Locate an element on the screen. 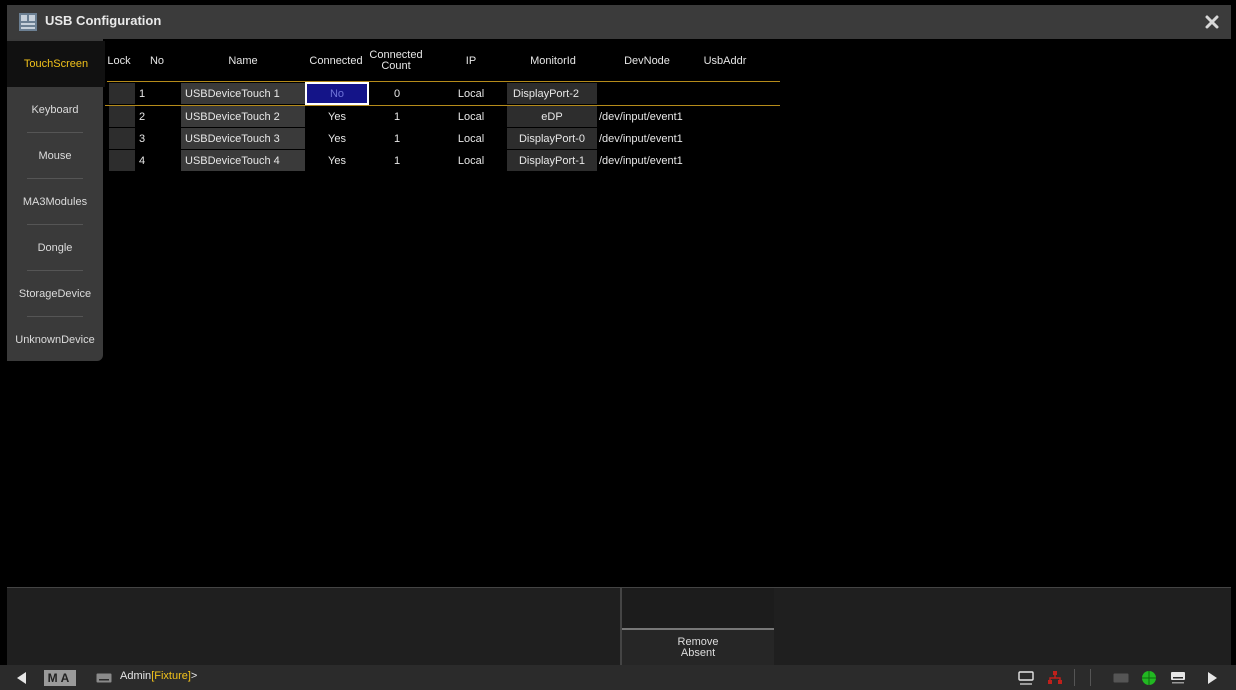 Image resolution: width=1236 pixels, height=690 pixels. globe-button is located at coordinates (1149, 677).